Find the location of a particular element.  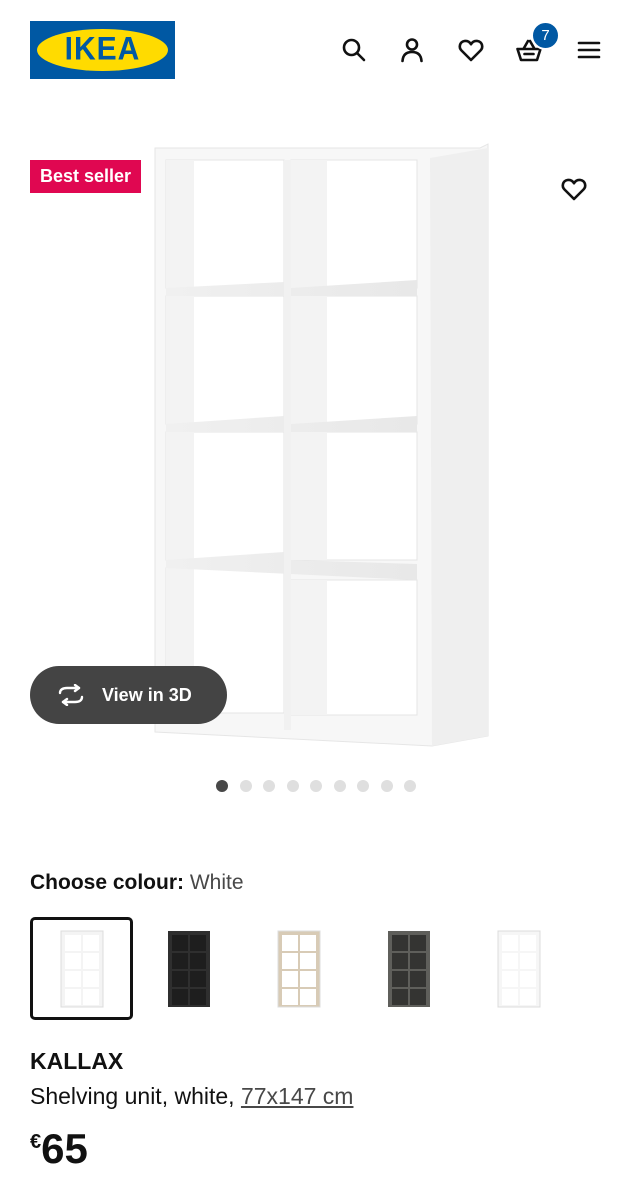

choose-colour-label: Choose colour: White is located at coordinates (137, 883).